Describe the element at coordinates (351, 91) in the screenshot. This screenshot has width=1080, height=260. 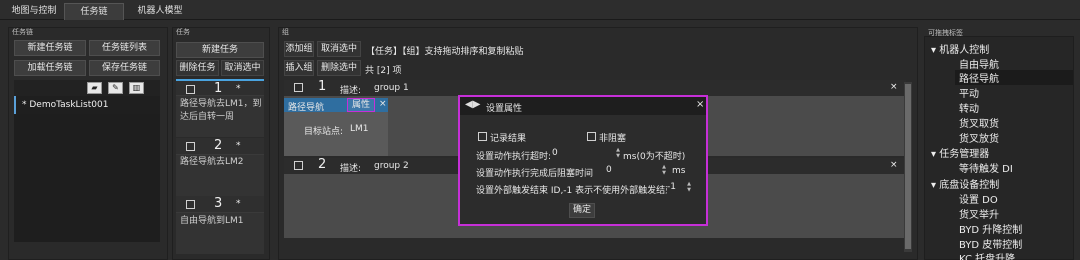
I see `group-desc-label: 描述:` at that location.